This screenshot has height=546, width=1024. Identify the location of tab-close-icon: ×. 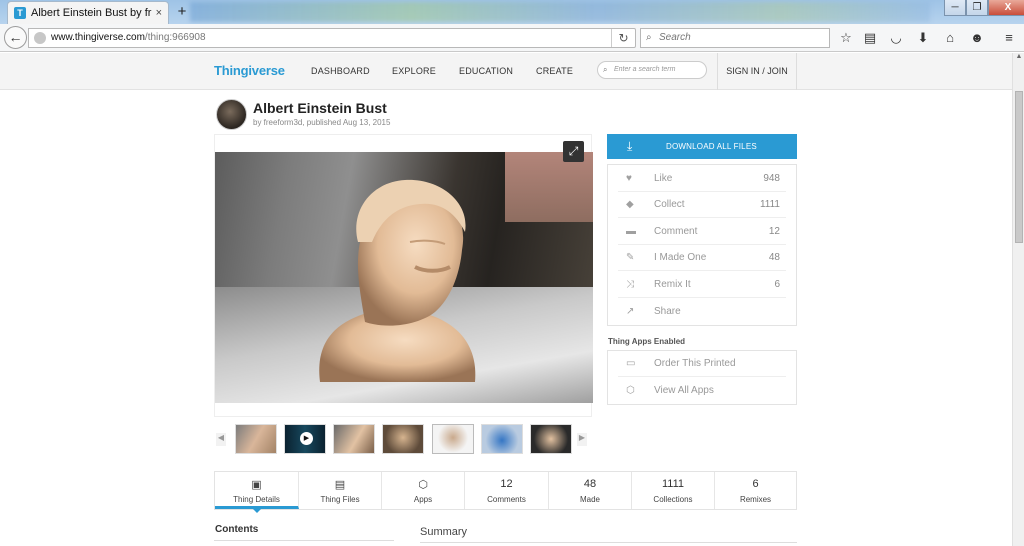
(159, 13).